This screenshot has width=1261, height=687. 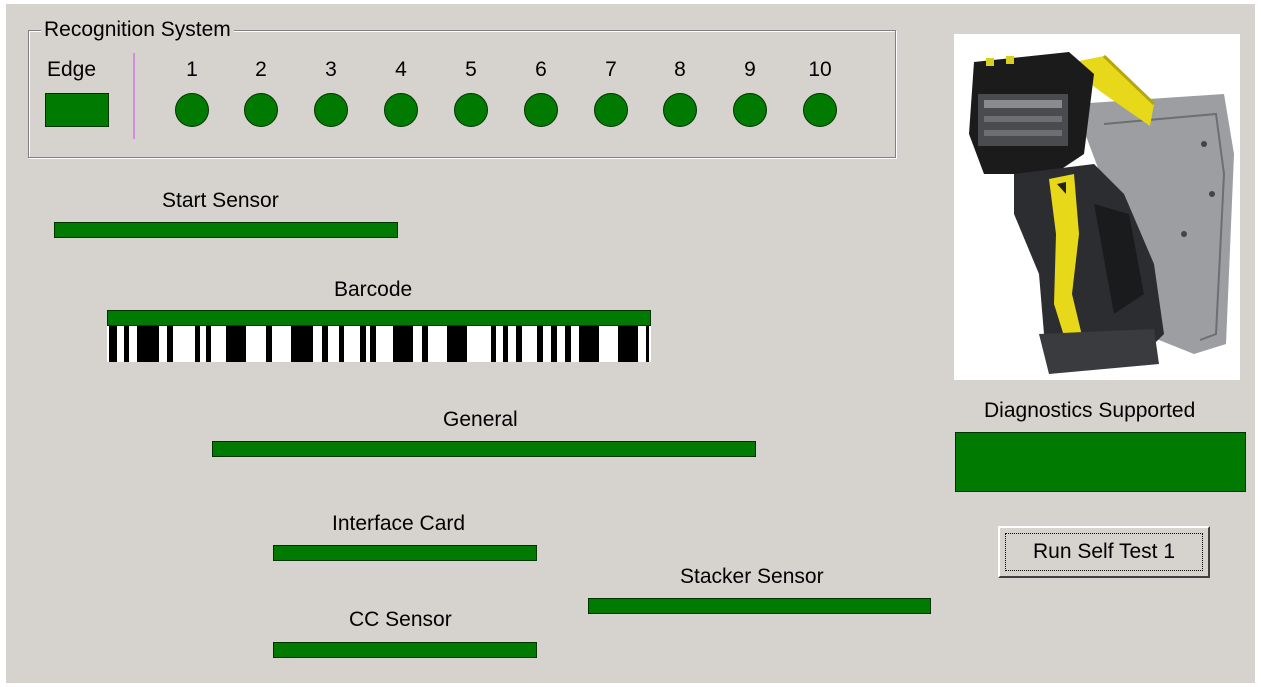 What do you see at coordinates (752, 576) in the screenshot?
I see `stacker-sensor-label: Stacker Sensor` at bounding box center [752, 576].